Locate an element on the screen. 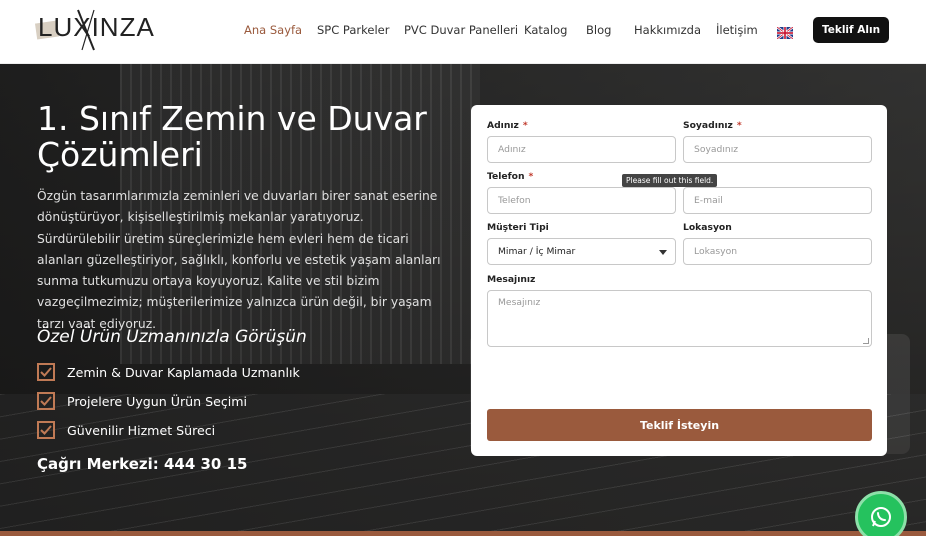  first-name-label: Adınız * is located at coordinates (507, 125).